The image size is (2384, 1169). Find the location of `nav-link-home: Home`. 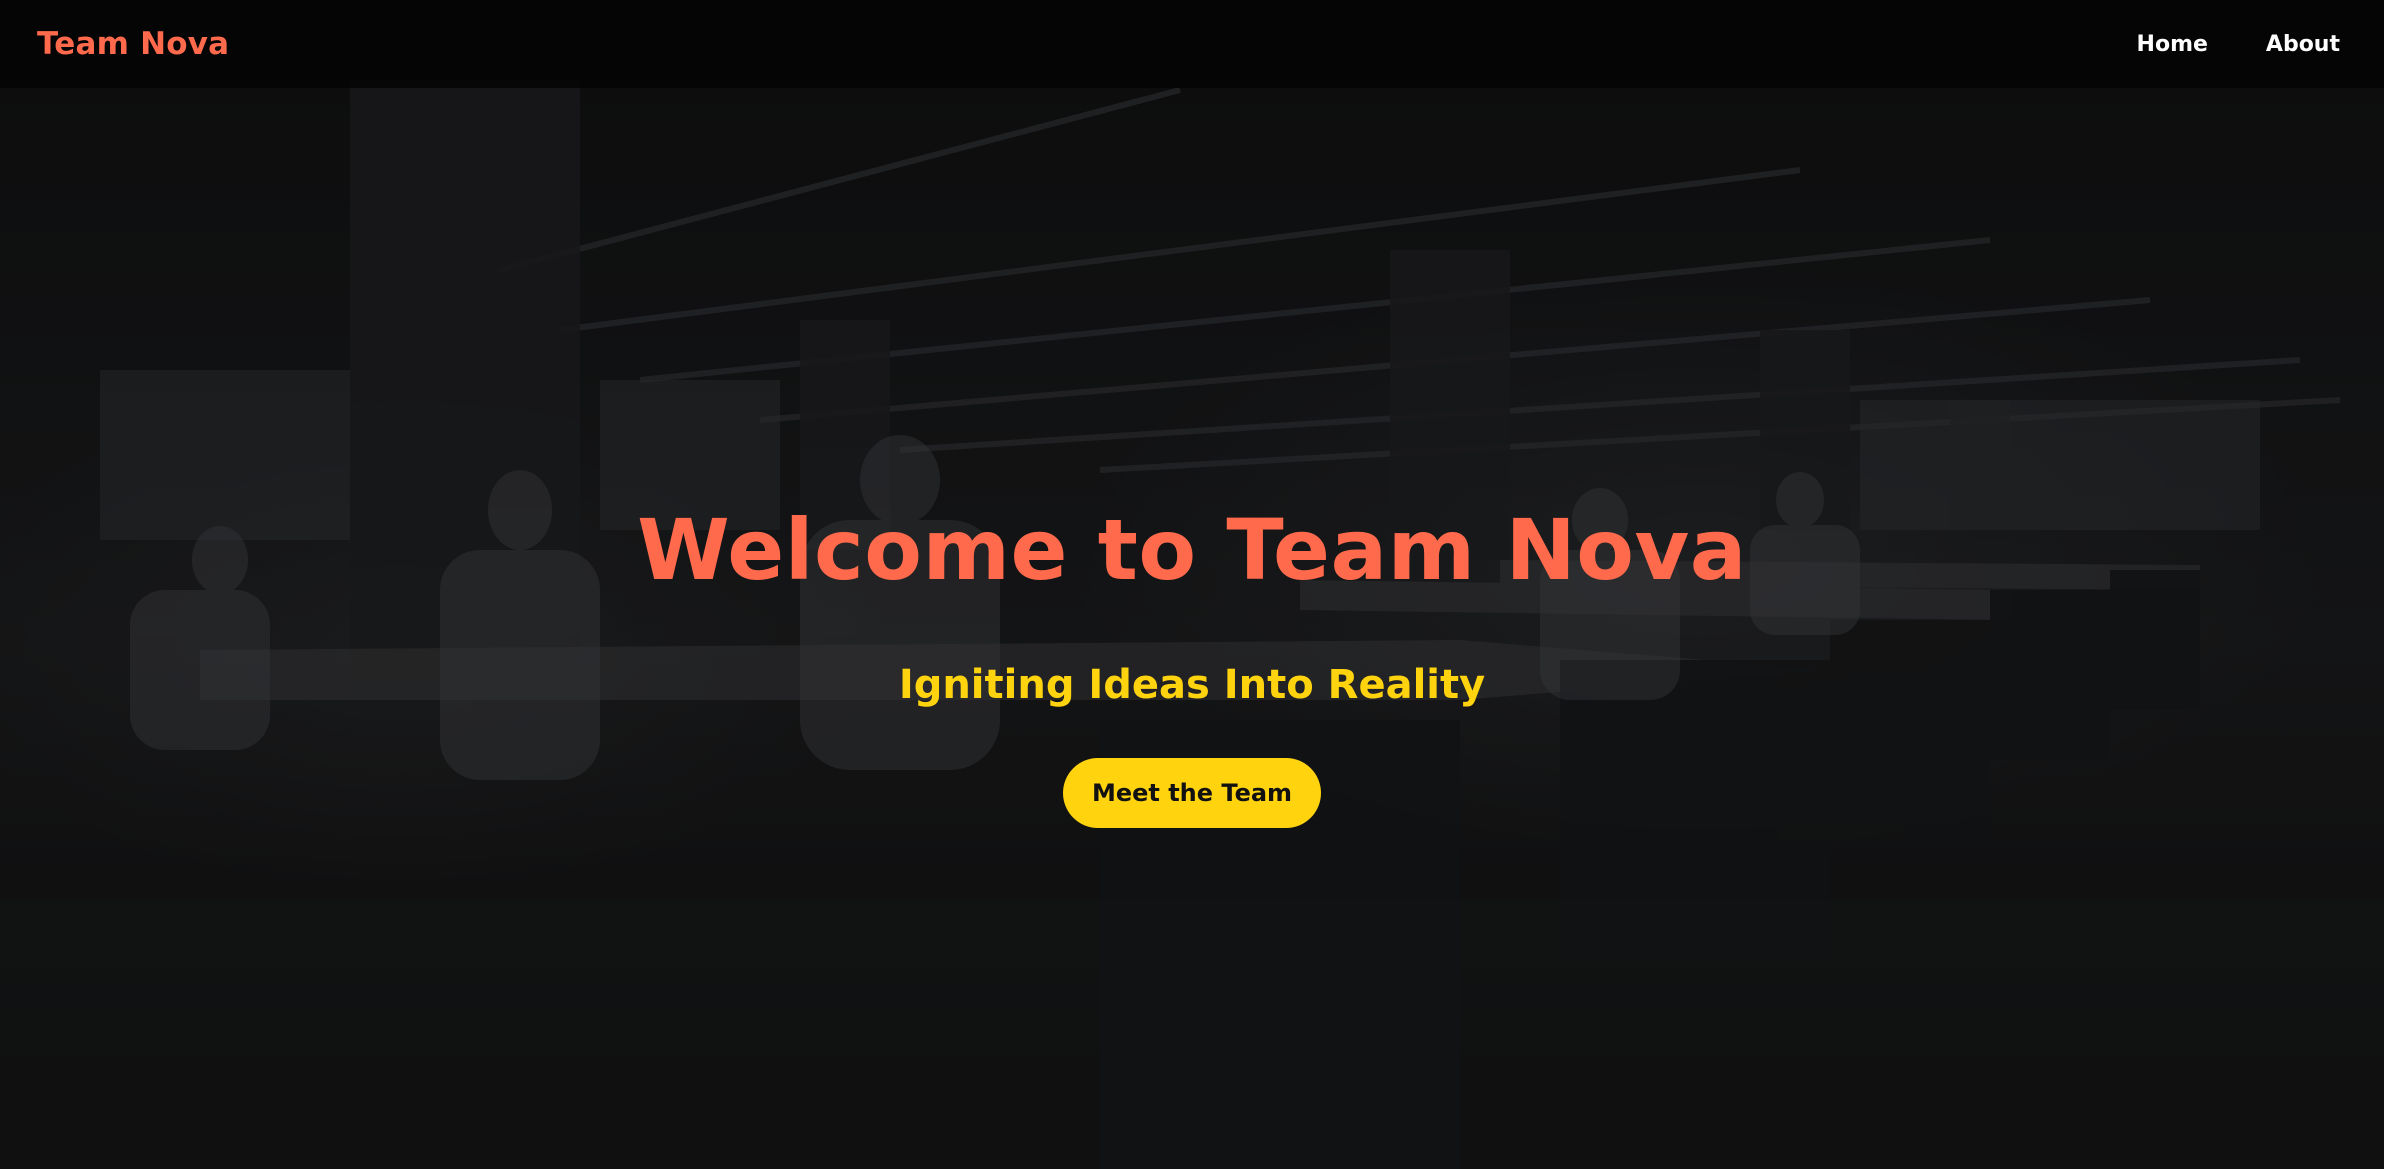

nav-link-home: Home is located at coordinates (2172, 44).